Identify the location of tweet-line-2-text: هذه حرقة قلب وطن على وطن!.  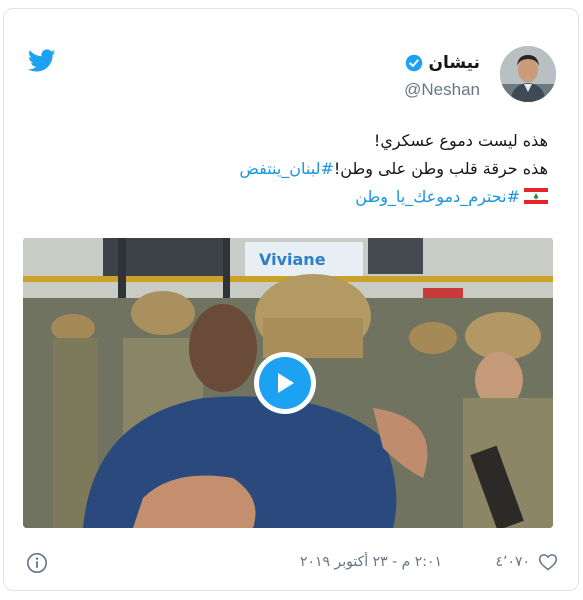
(440, 168).